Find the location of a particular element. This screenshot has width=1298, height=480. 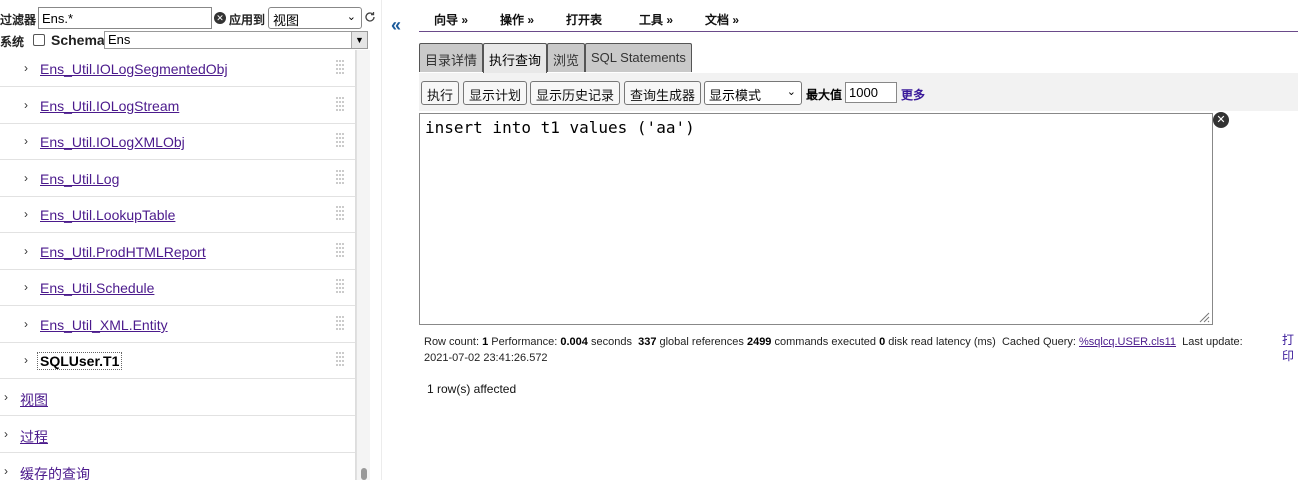

menu-tools: 工具 » is located at coordinates (656, 19).